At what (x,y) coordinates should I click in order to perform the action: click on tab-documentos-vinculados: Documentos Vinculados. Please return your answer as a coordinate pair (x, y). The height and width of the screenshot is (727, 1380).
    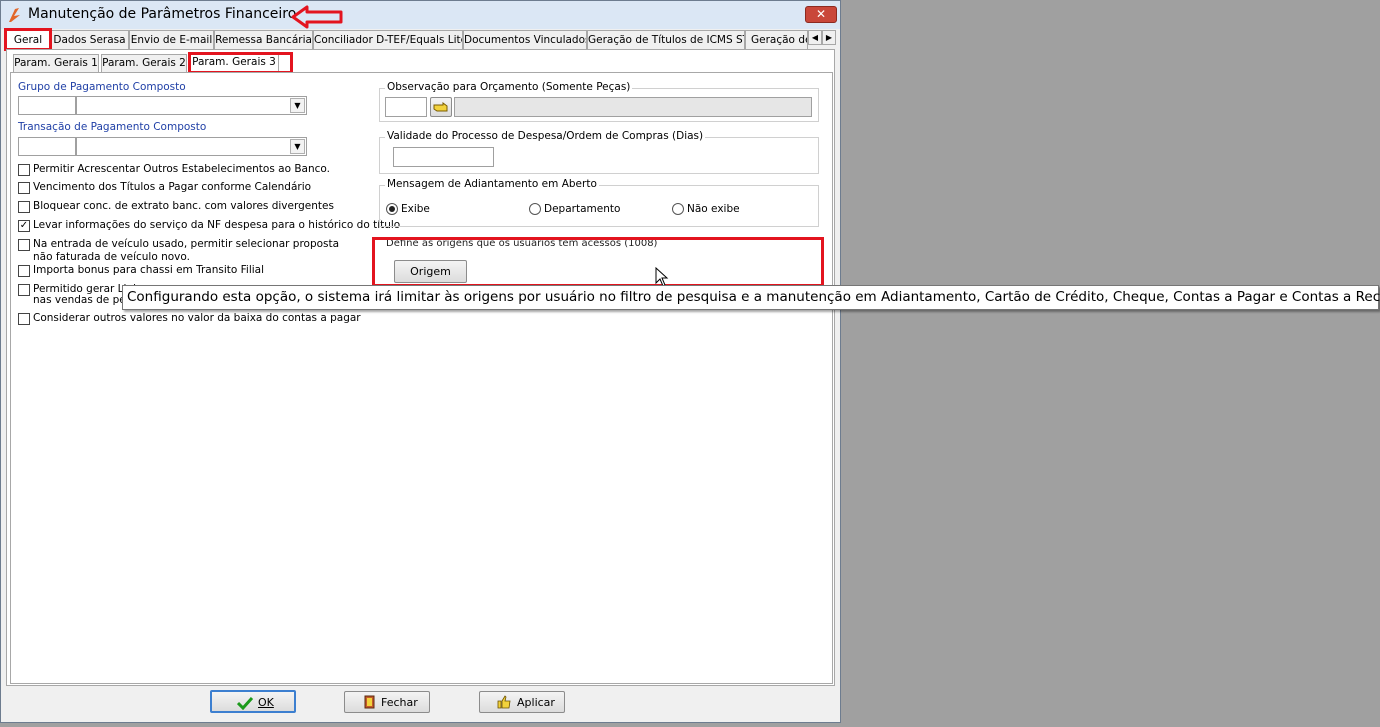
    Looking at the image, I should click on (525, 40).